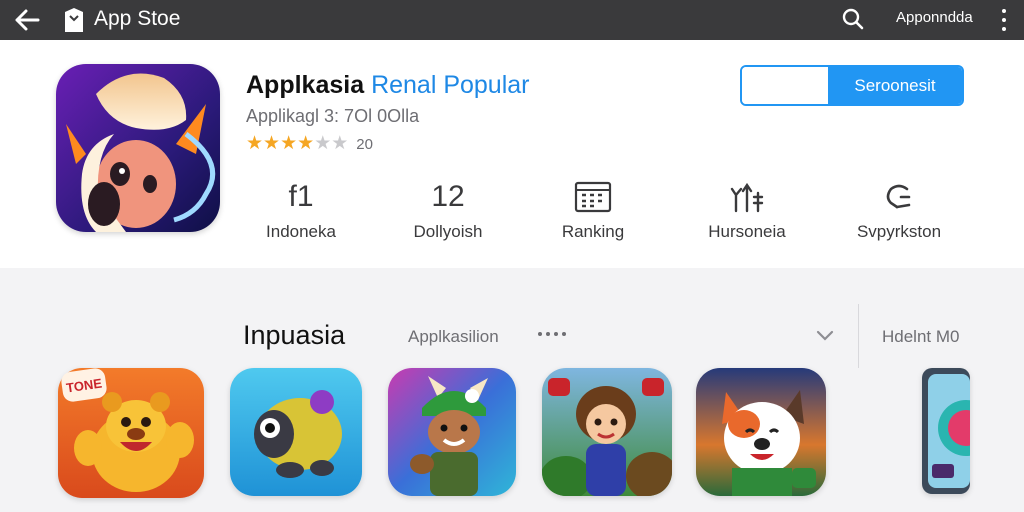 Image resolution: width=1024 pixels, height=512 pixels. I want to click on stat-item: Svpyrkston, so click(899, 210).